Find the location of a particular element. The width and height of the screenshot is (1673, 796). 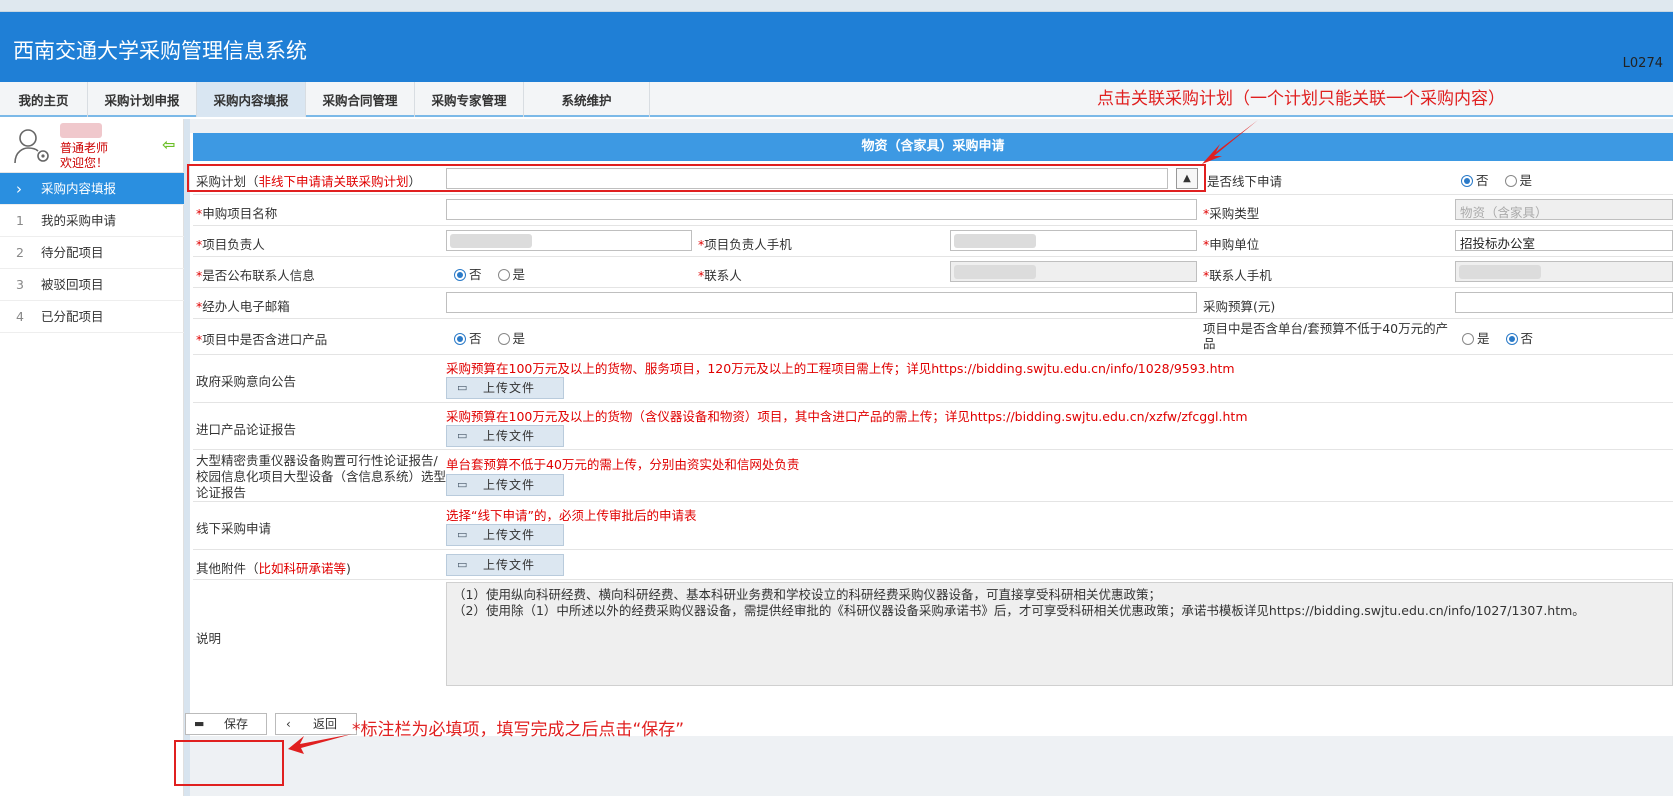

feasibility-report-note: 单台套预算不低于40万元的需上传，分别由资实处和信网处负责 is located at coordinates (623, 464).